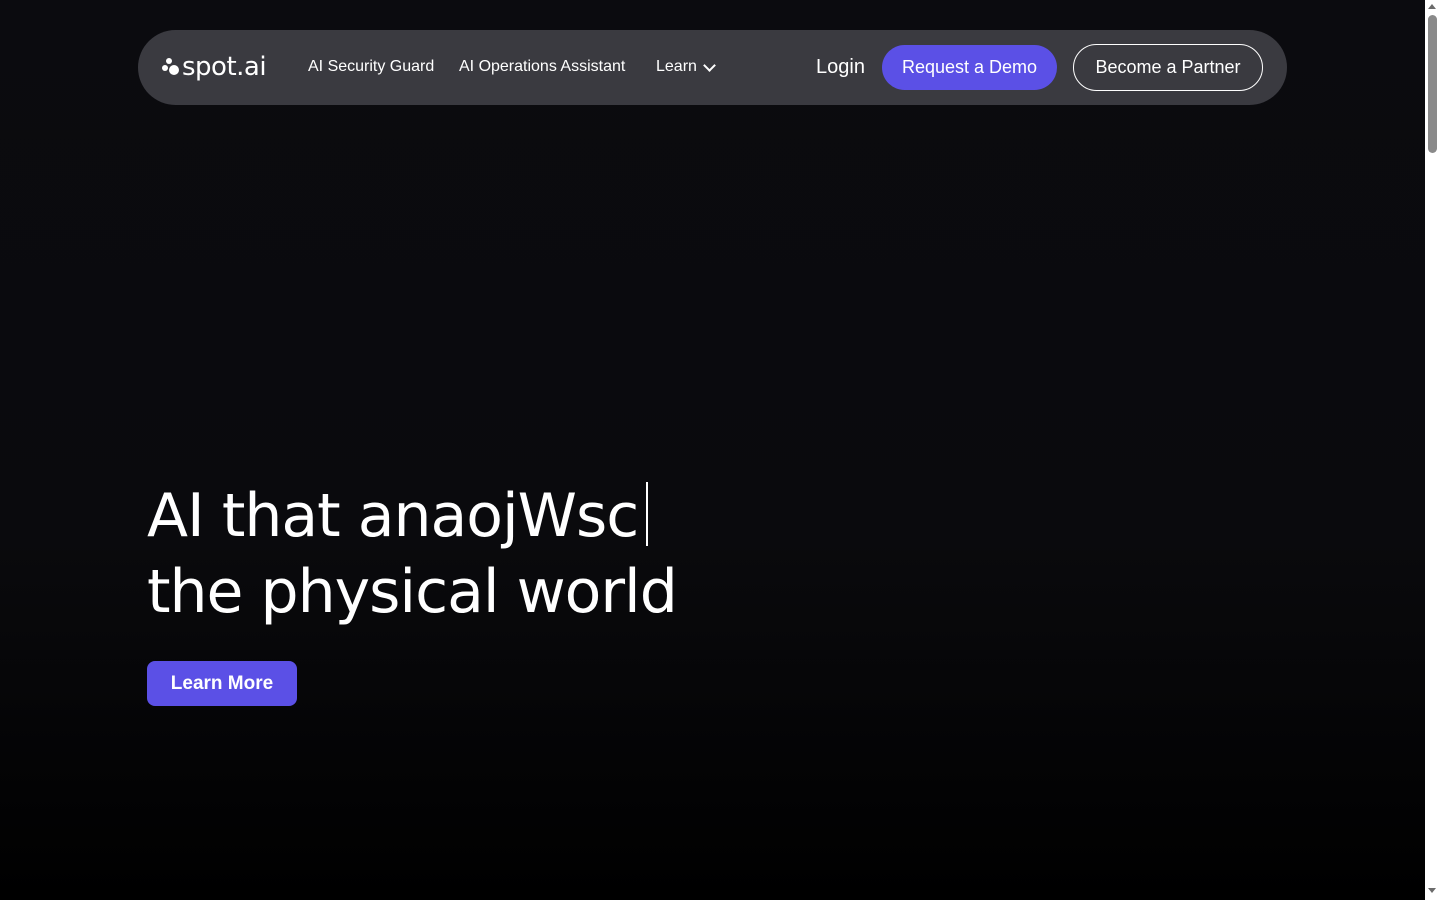 The image size is (1440, 900). What do you see at coordinates (969, 67) in the screenshot?
I see `request-demo-button: Request a Demo` at bounding box center [969, 67].